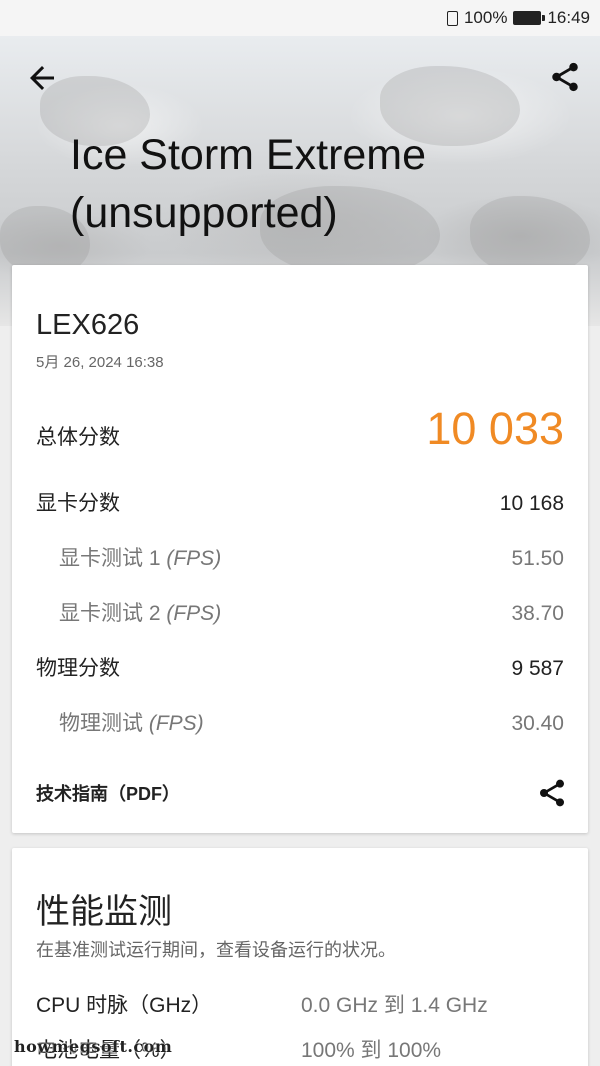 The height and width of the screenshot is (1066, 600). Describe the element at coordinates (300, 18) in the screenshot. I see `status-bar: 100% 16:49` at that location.